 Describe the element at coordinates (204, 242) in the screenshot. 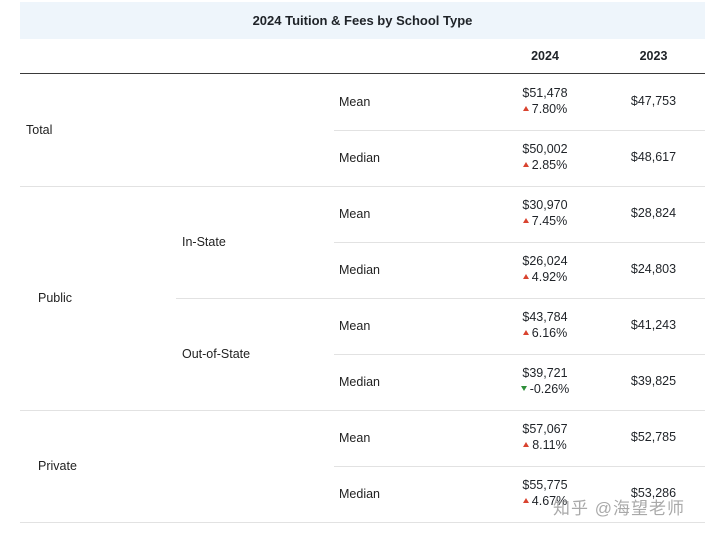

I see `subgroup-label-in-state: In-State` at that location.